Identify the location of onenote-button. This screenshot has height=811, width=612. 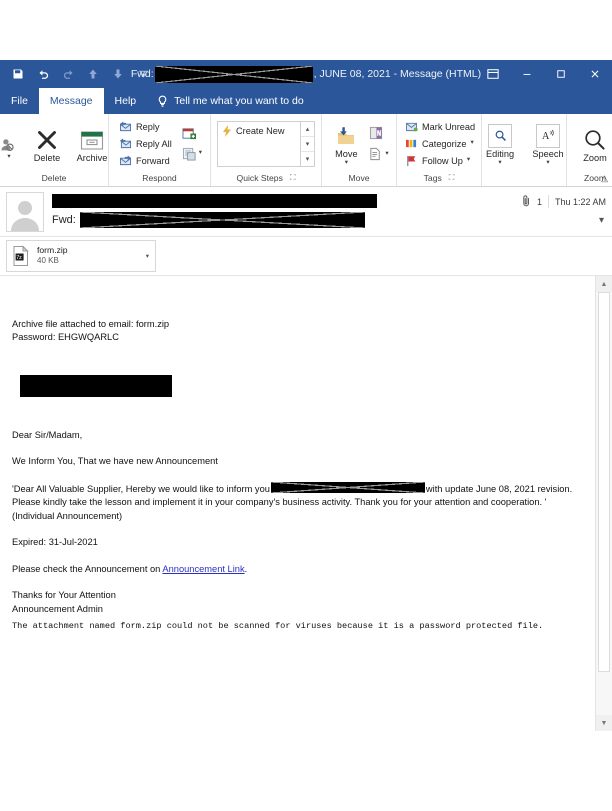
(378, 133).